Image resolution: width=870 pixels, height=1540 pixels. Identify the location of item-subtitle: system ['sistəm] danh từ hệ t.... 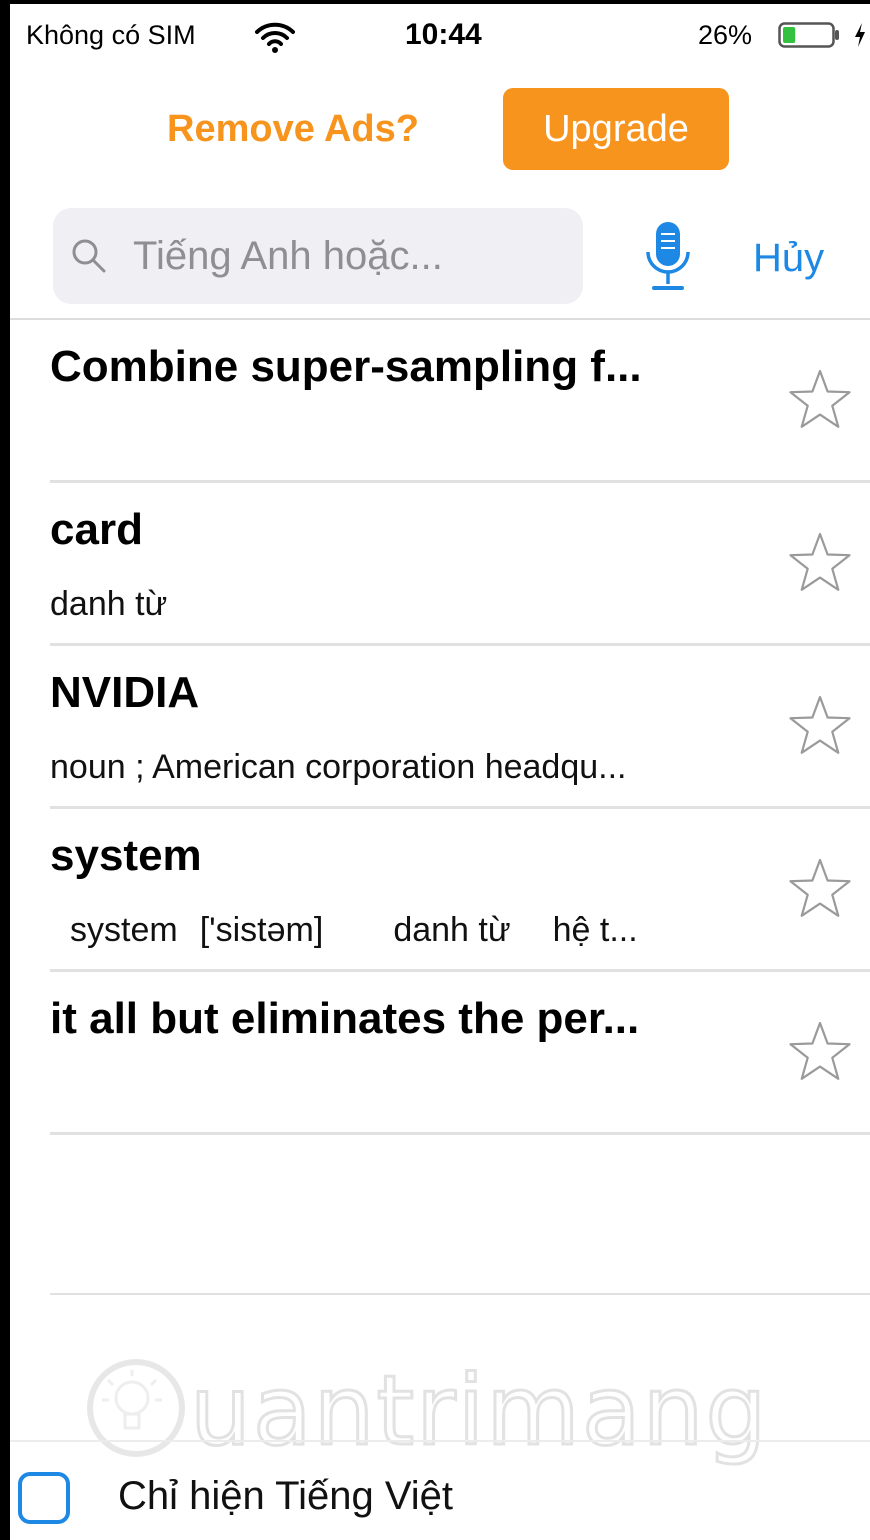
(354, 930).